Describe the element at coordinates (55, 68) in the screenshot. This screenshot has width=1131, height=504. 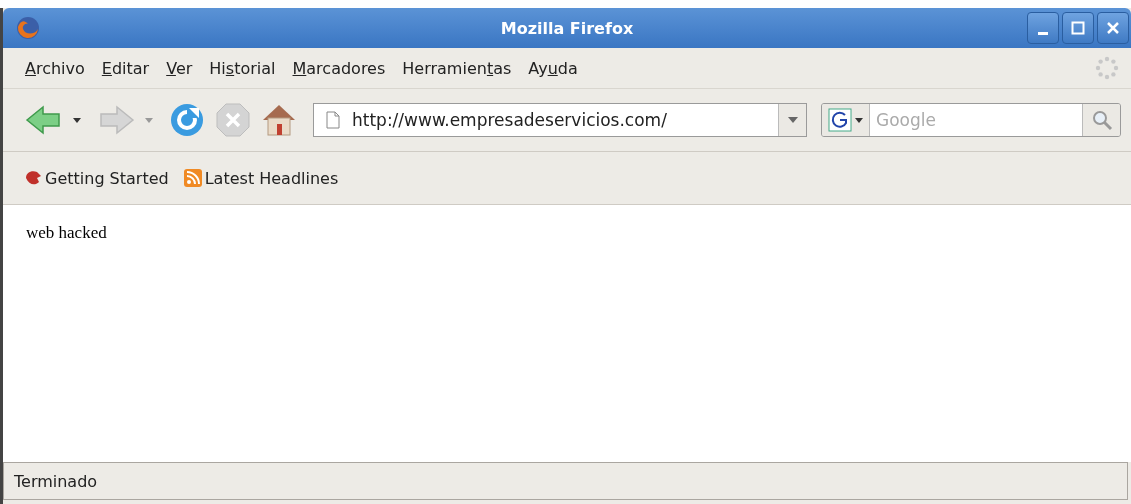
I see `menu-item: Archivo` at that location.